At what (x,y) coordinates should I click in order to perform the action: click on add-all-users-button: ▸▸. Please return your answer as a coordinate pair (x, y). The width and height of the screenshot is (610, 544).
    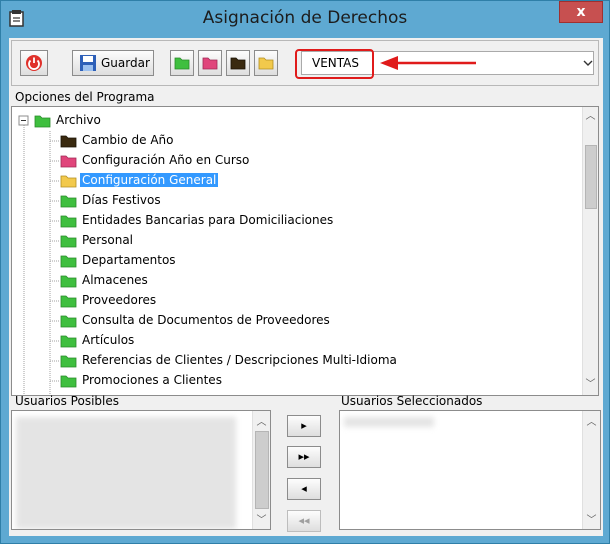
    Looking at the image, I should click on (304, 457).